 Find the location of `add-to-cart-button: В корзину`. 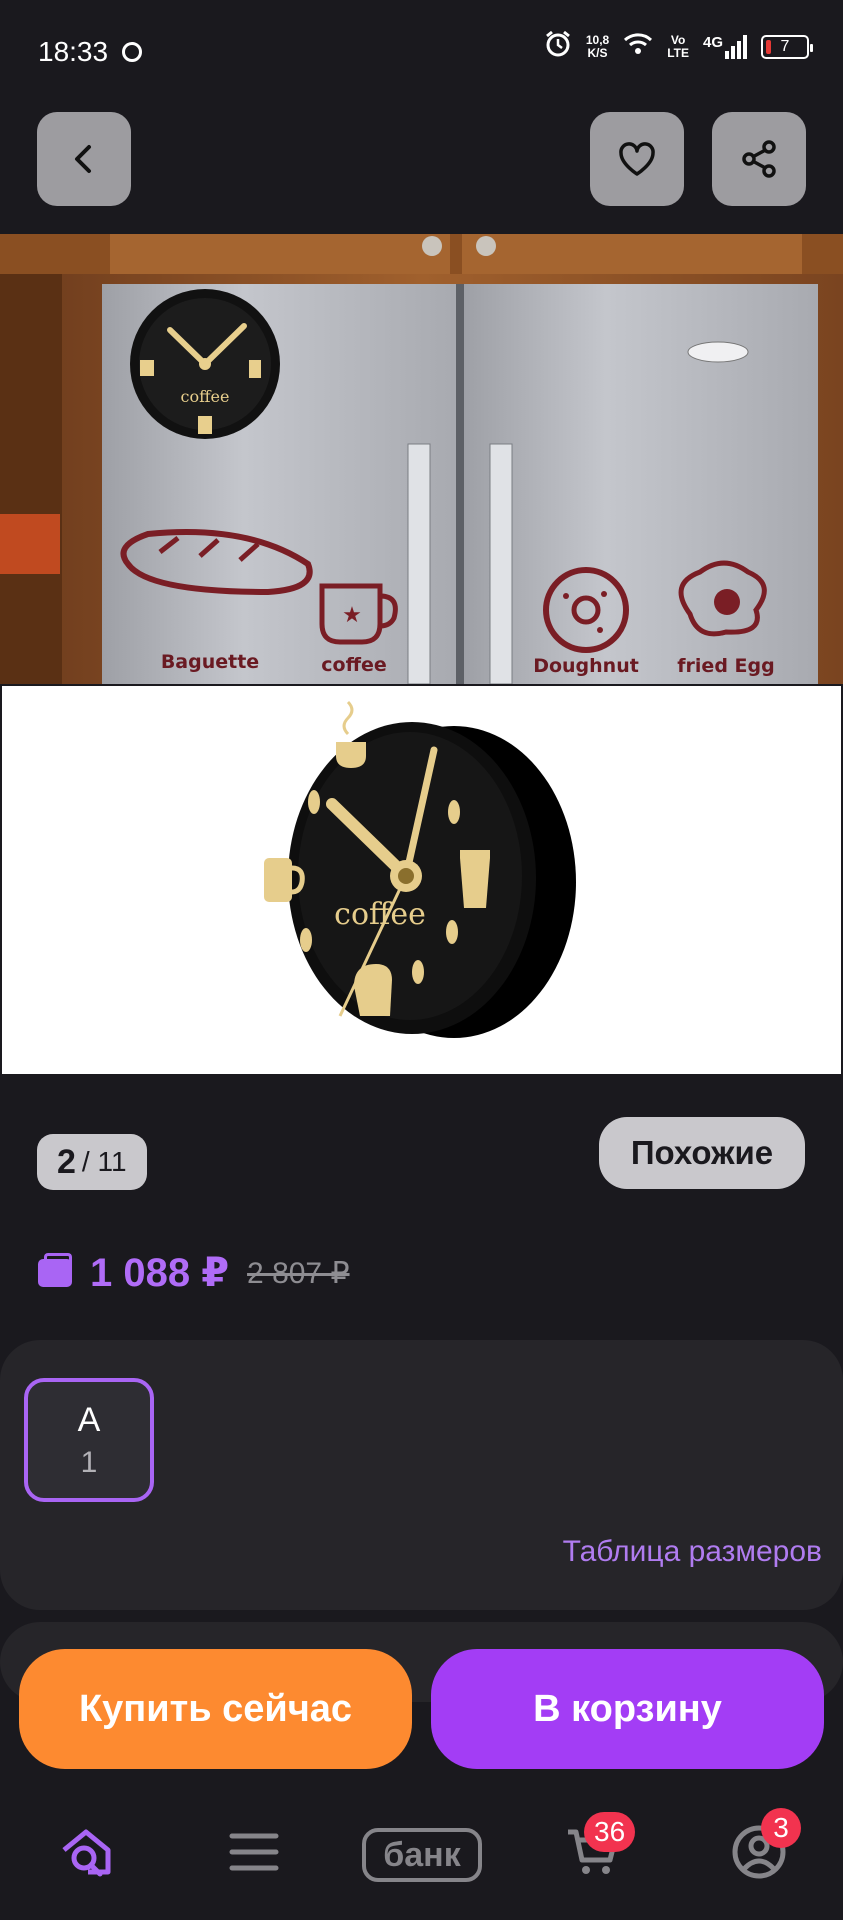

add-to-cart-button: В корзину is located at coordinates (627, 1709).